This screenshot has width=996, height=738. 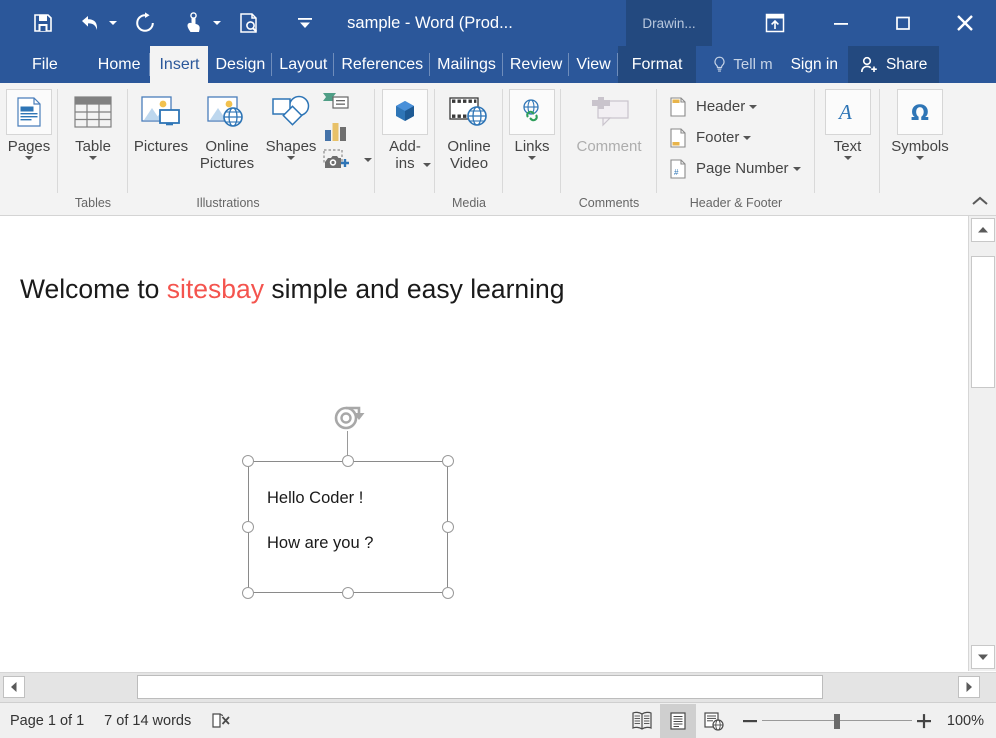 What do you see at coordinates (847, 124) in the screenshot?
I see `text-button: A Text` at bounding box center [847, 124].